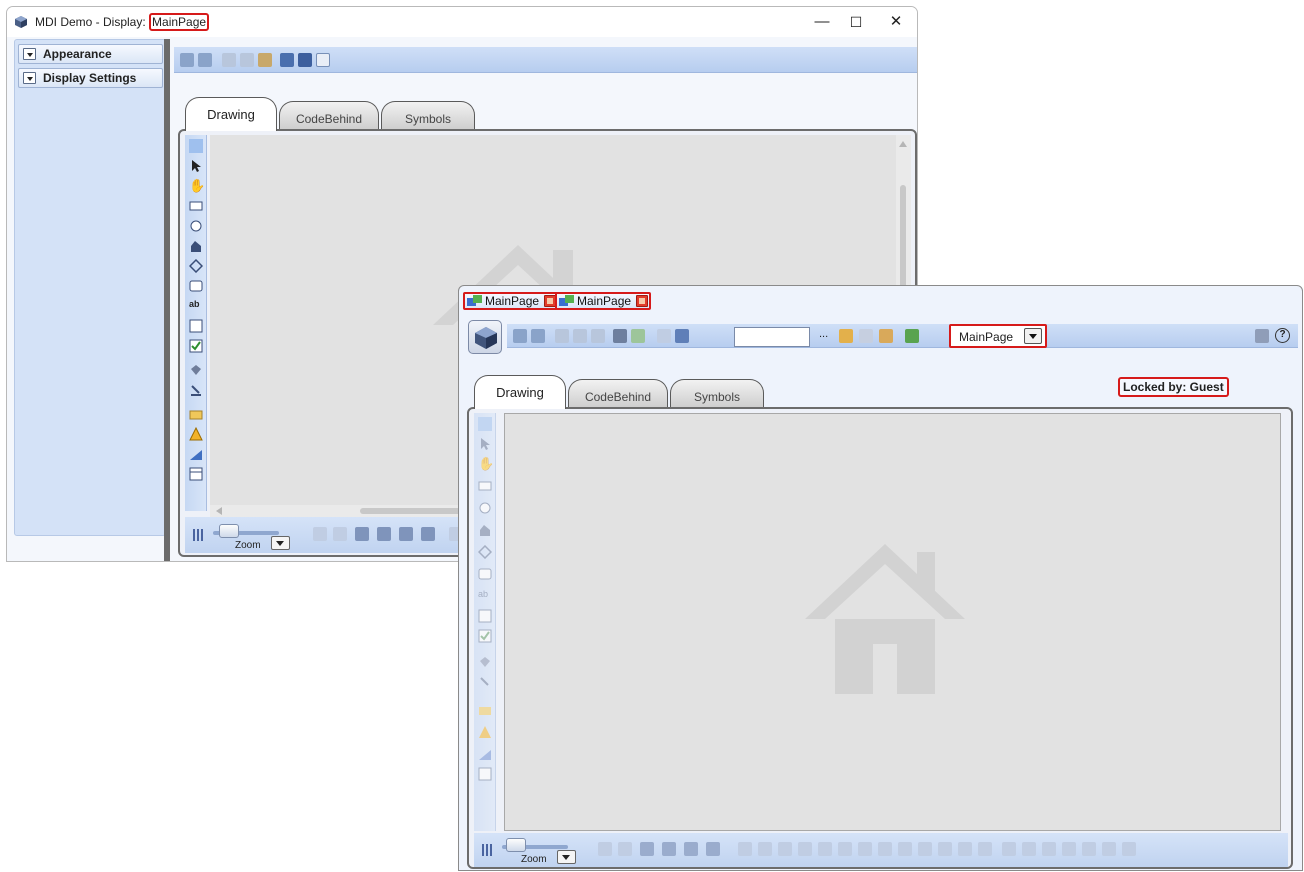 The height and width of the screenshot is (872, 1304). What do you see at coordinates (745, 849) in the screenshot?
I see `align-left-icon` at bounding box center [745, 849].